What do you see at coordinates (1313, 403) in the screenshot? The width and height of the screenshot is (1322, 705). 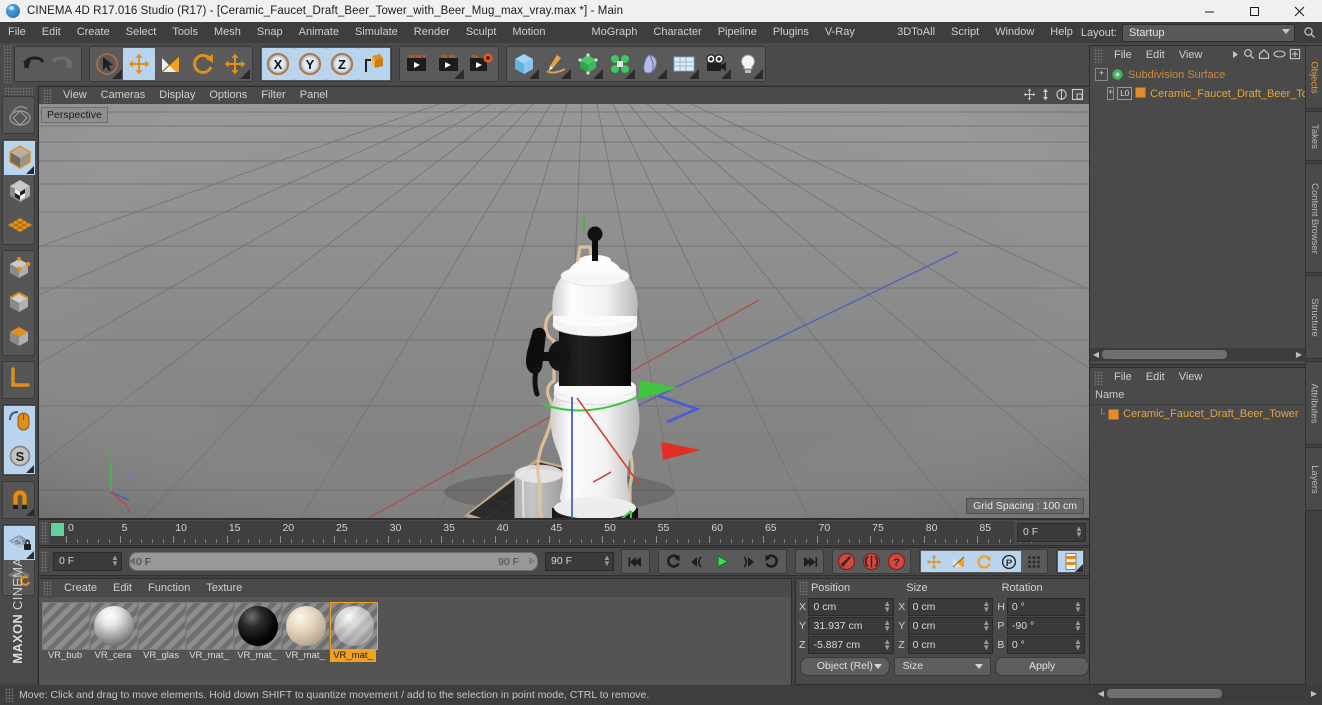 I see `vertical-tab-attributes: Attributes` at bounding box center [1313, 403].